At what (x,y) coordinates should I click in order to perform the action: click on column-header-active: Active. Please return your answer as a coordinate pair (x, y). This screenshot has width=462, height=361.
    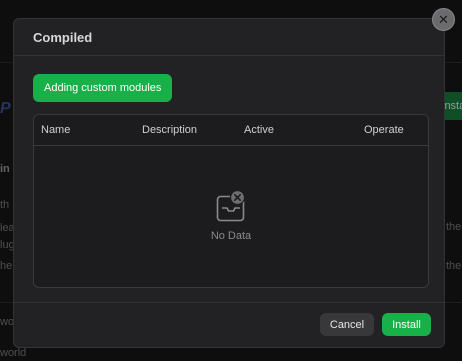
    Looking at the image, I should click on (259, 130).